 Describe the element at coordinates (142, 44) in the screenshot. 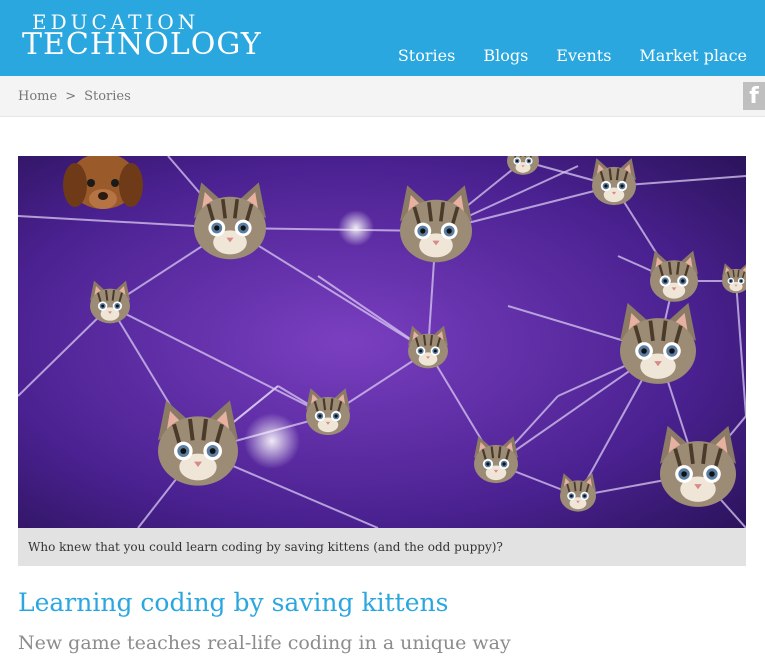

I see `logo-line2: TECHNOLOGY` at that location.